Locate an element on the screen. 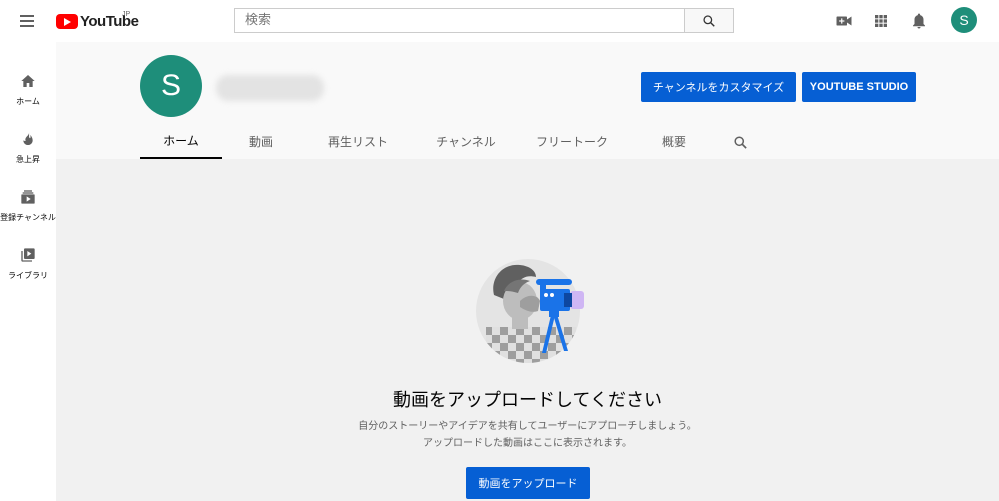  channel-name-redacted is located at coordinates (270, 88).